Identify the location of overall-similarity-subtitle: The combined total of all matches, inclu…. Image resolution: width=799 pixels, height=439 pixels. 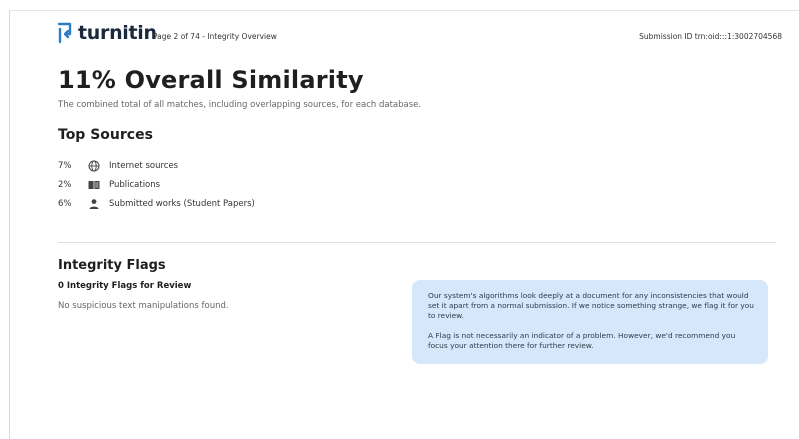
(240, 105).